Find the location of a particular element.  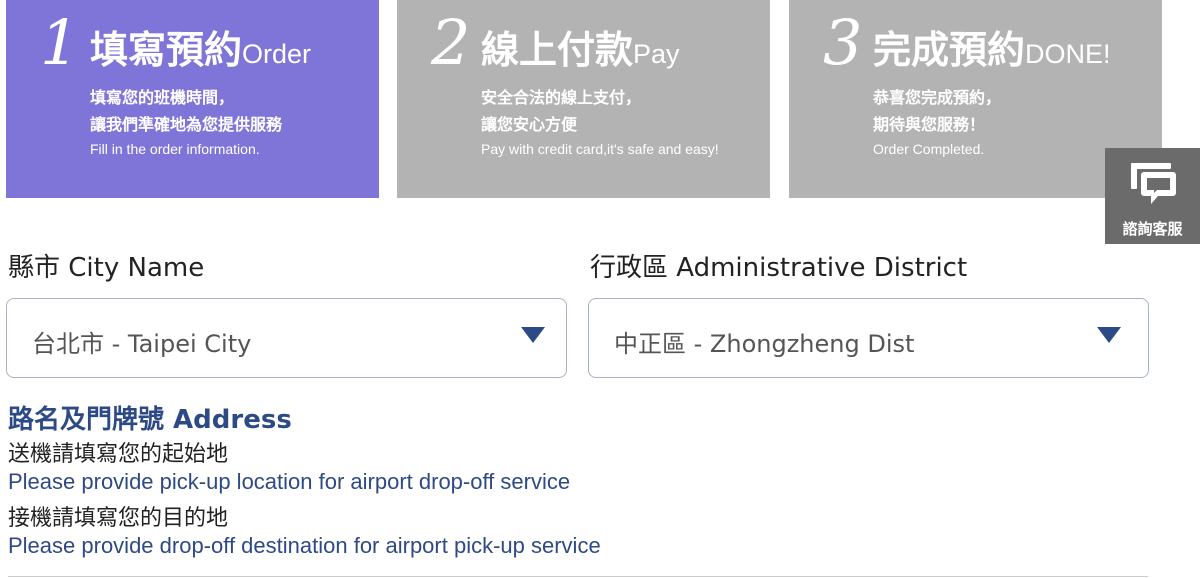

step-number: 1 is located at coordinates (60, 42).